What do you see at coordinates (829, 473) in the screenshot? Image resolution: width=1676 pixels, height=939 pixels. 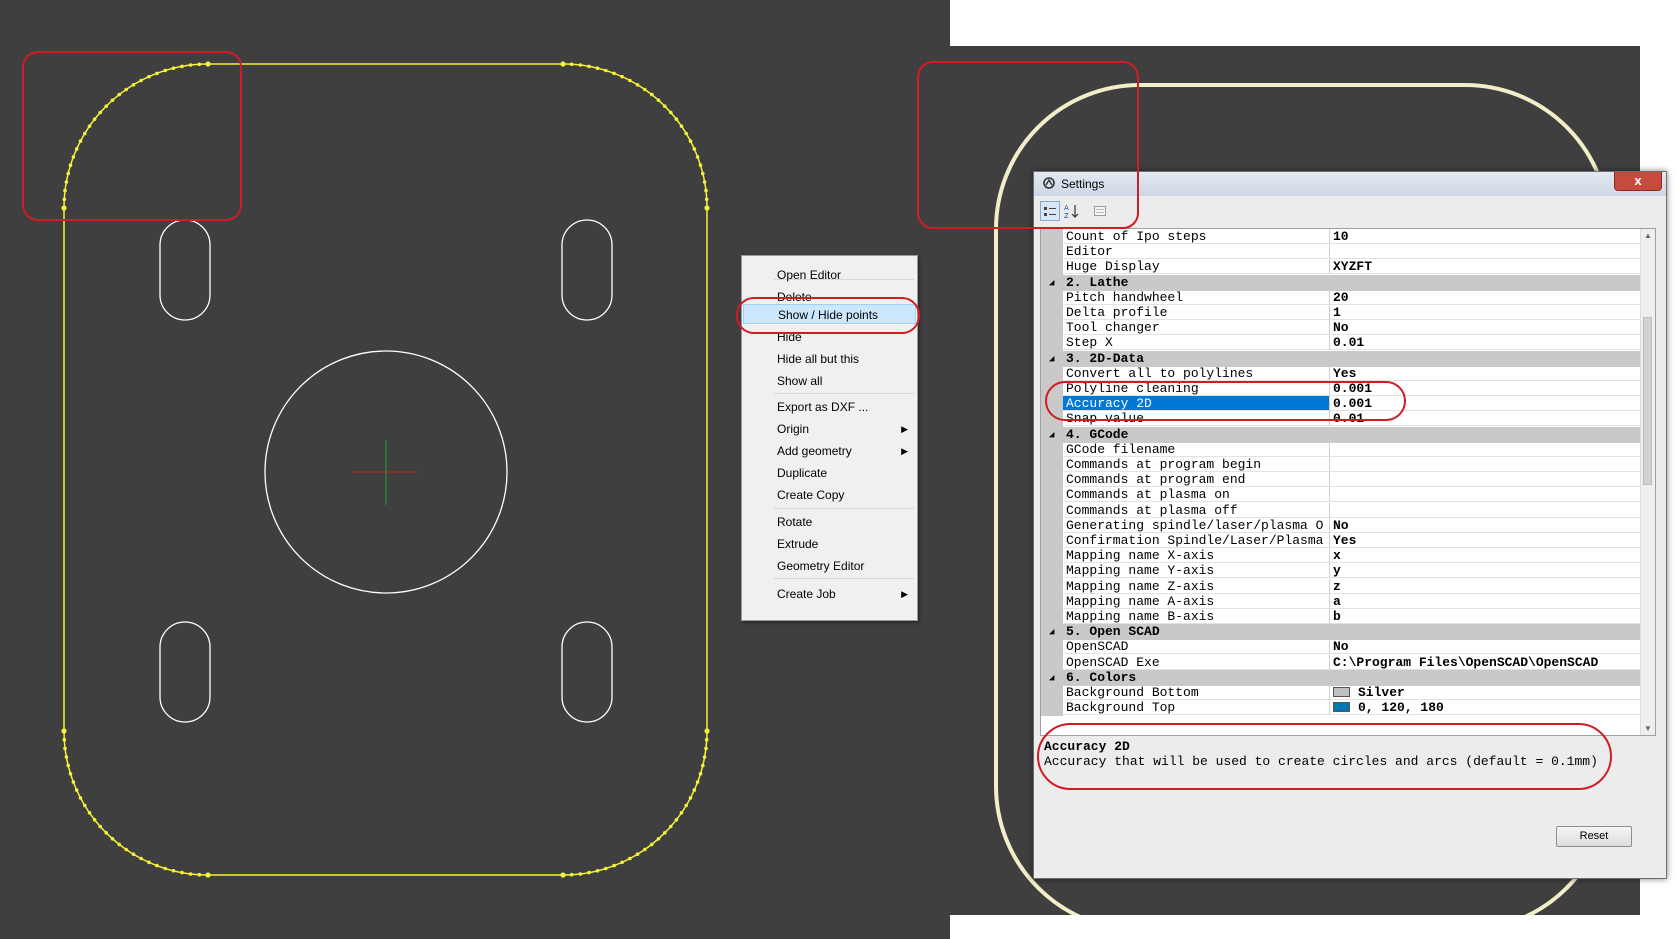 I see `menu-item-duplicate: Duplicate` at bounding box center [829, 473].